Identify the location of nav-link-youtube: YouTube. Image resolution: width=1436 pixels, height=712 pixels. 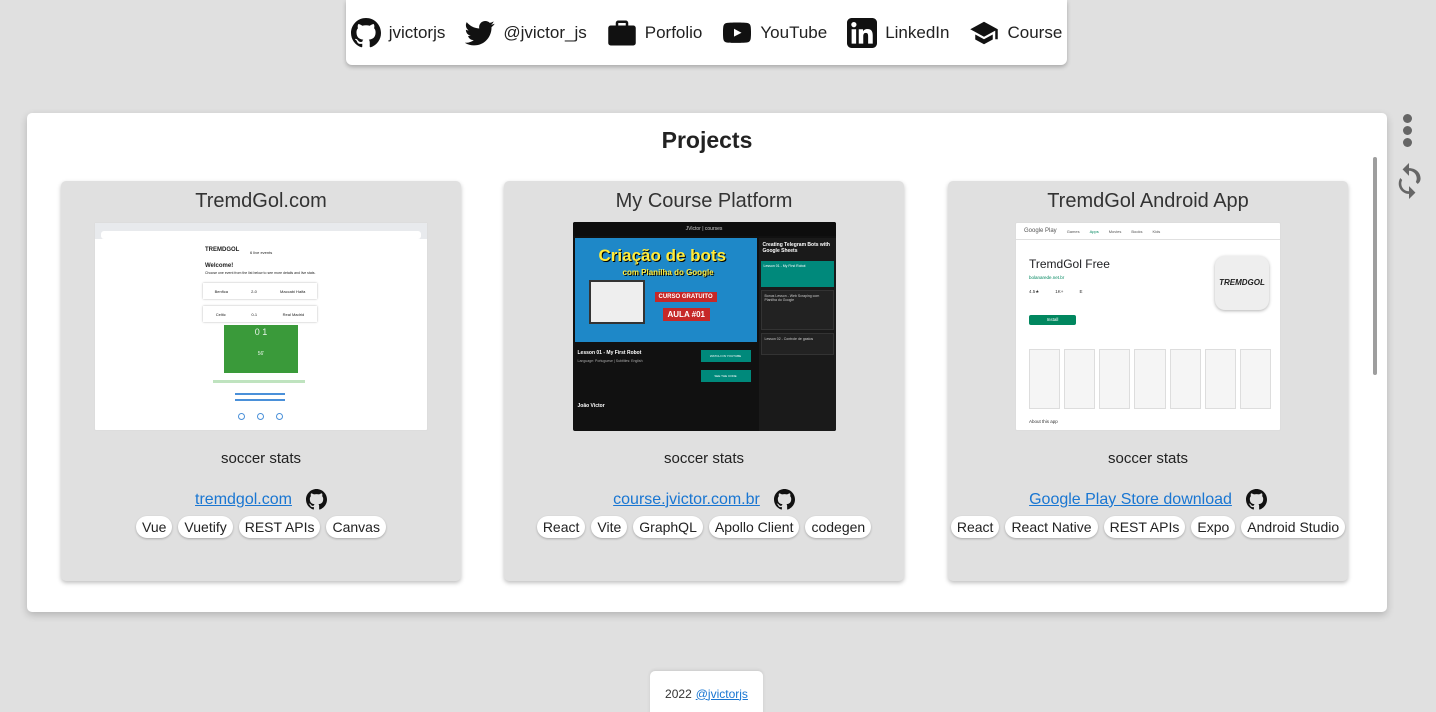
(774, 33).